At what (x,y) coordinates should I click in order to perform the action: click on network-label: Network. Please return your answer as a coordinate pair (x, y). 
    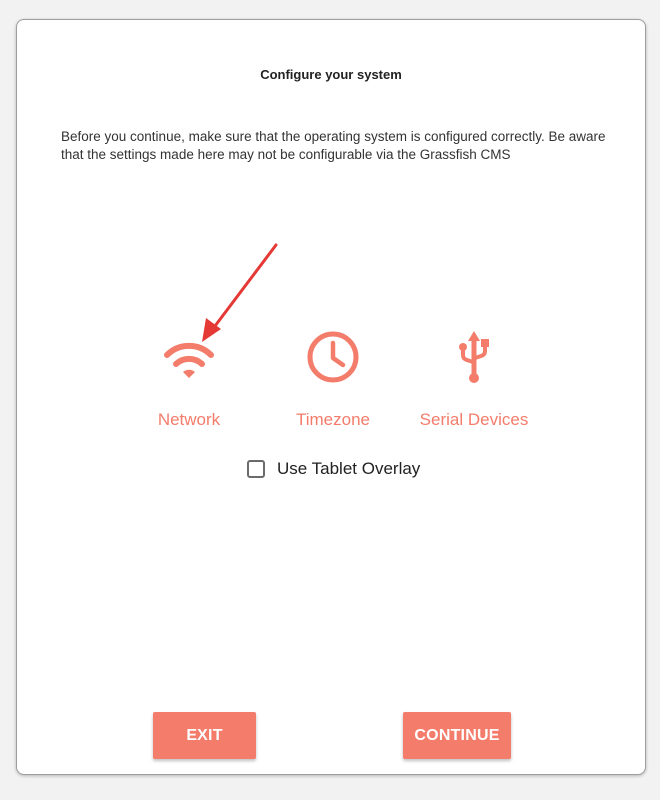
    Looking at the image, I should click on (189, 419).